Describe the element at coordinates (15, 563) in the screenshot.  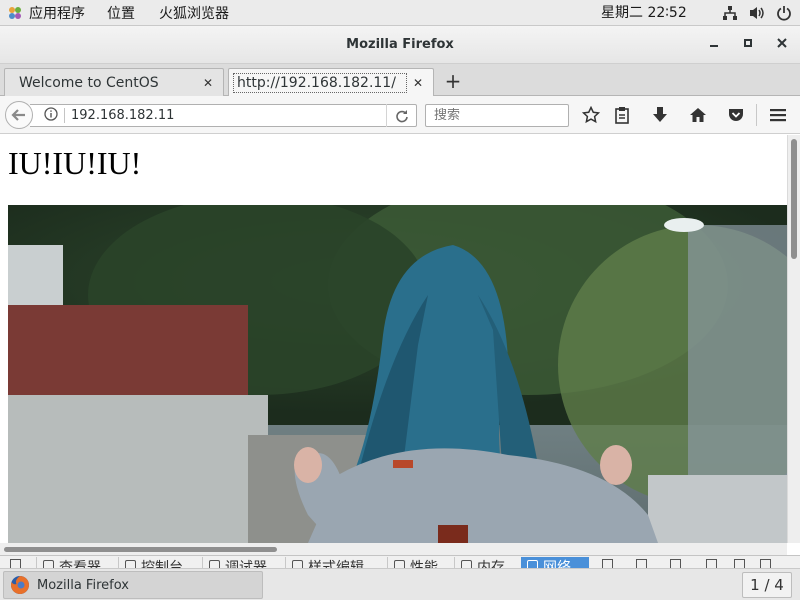
I see `devtools-pick-icon` at that location.